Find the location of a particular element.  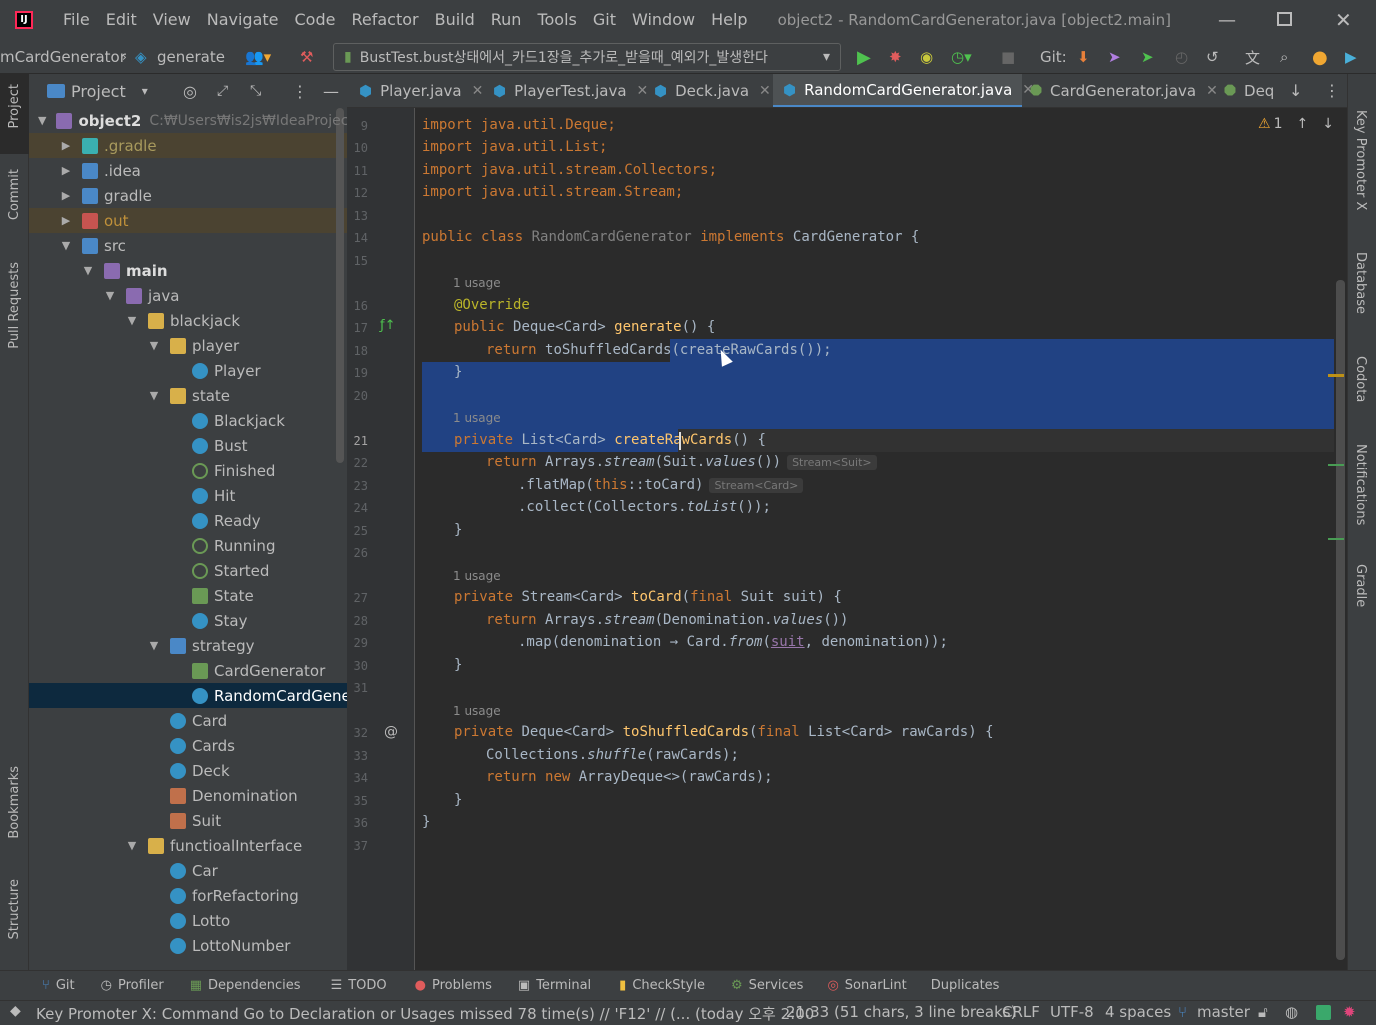

coverage-icon: ◉ is located at coordinates (926, 57).